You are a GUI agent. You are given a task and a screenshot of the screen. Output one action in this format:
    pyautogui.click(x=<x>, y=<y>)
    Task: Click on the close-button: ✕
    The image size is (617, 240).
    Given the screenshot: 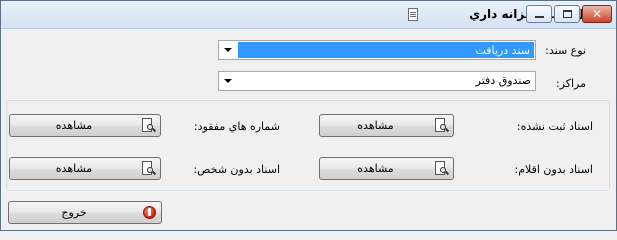 What is the action you would take?
    pyautogui.click(x=597, y=14)
    